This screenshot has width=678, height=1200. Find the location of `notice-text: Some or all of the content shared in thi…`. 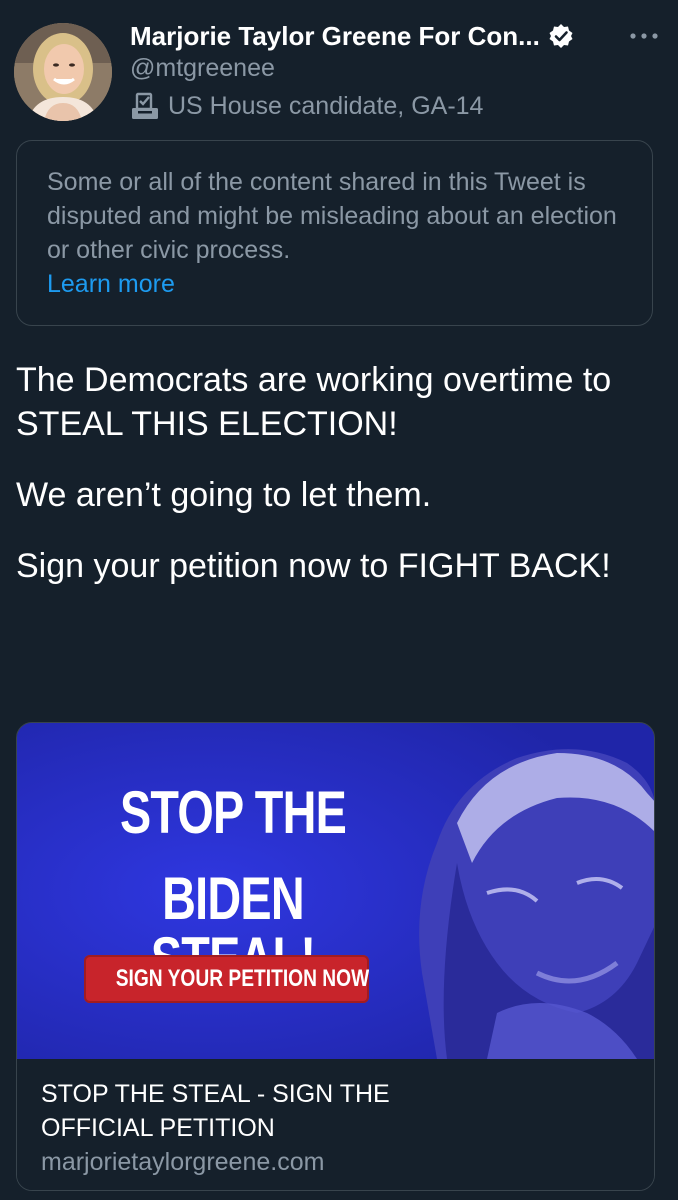

notice-text: Some or all of the content shared in thi… is located at coordinates (332, 216).